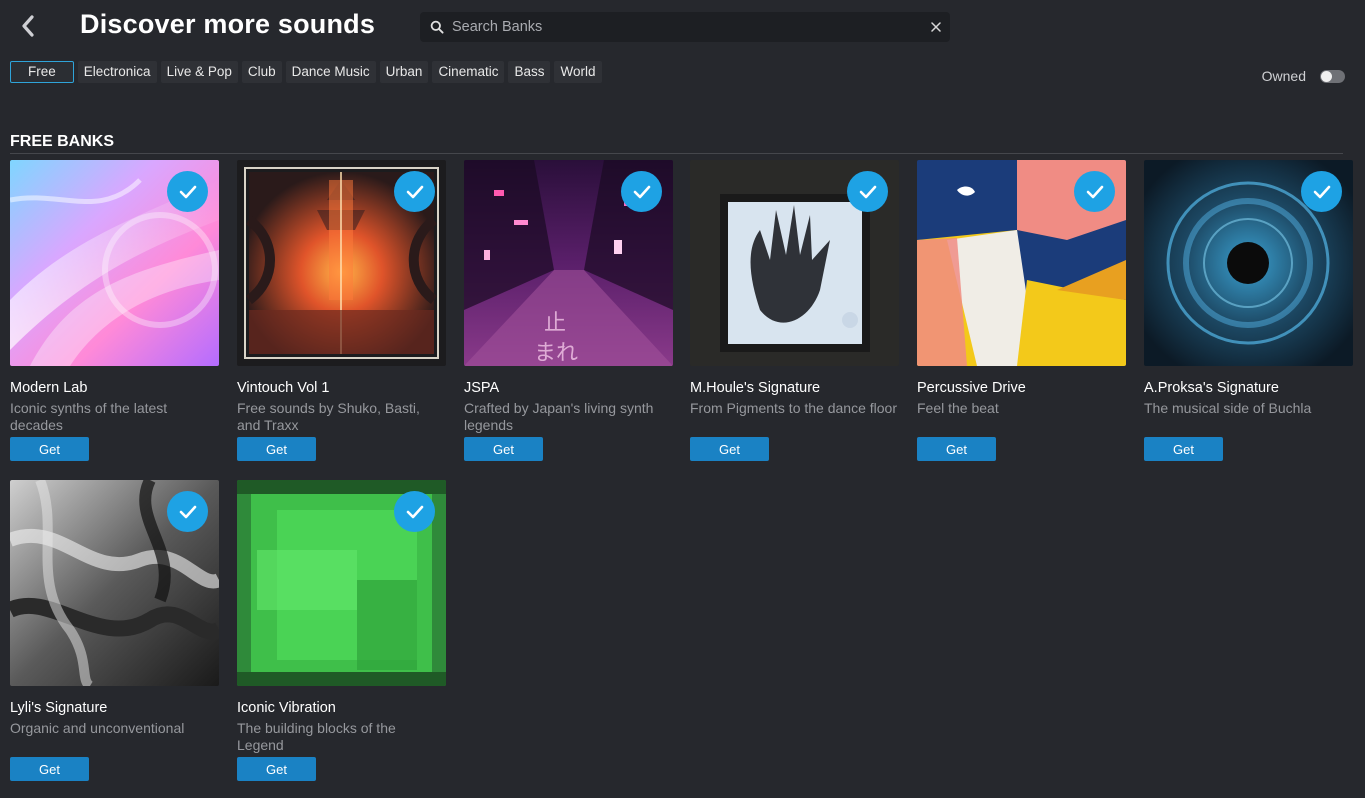 The width and height of the screenshot is (1365, 798). What do you see at coordinates (89, 416) in the screenshot?
I see `bank-subtitle: Iconic synths of the latest decades` at bounding box center [89, 416].